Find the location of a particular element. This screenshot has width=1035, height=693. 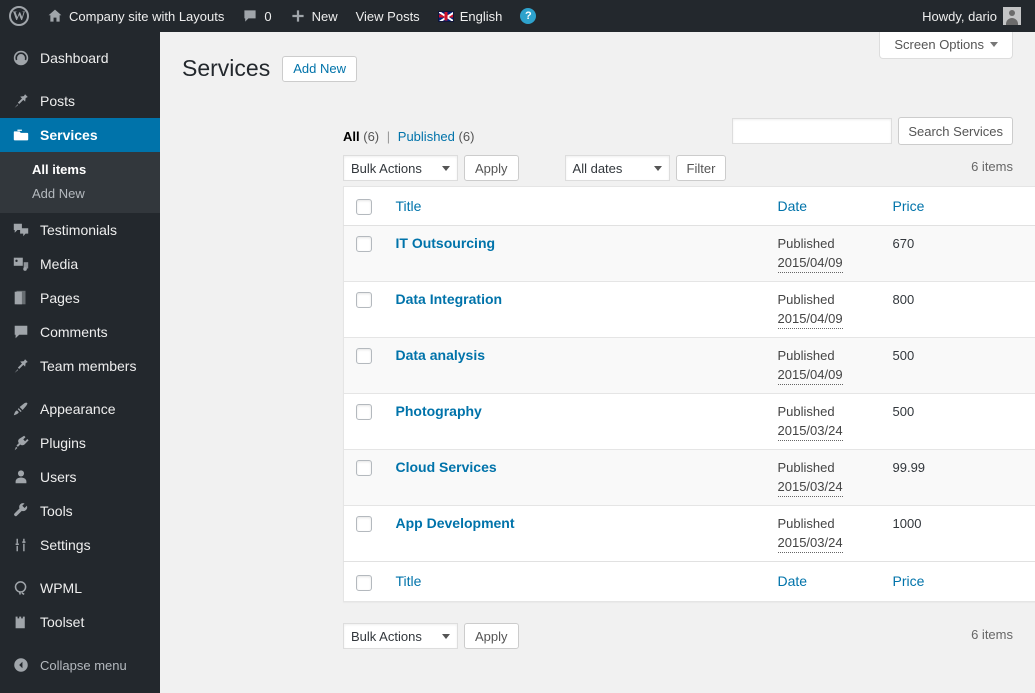

wpml-icon is located at coordinates (21, 588).